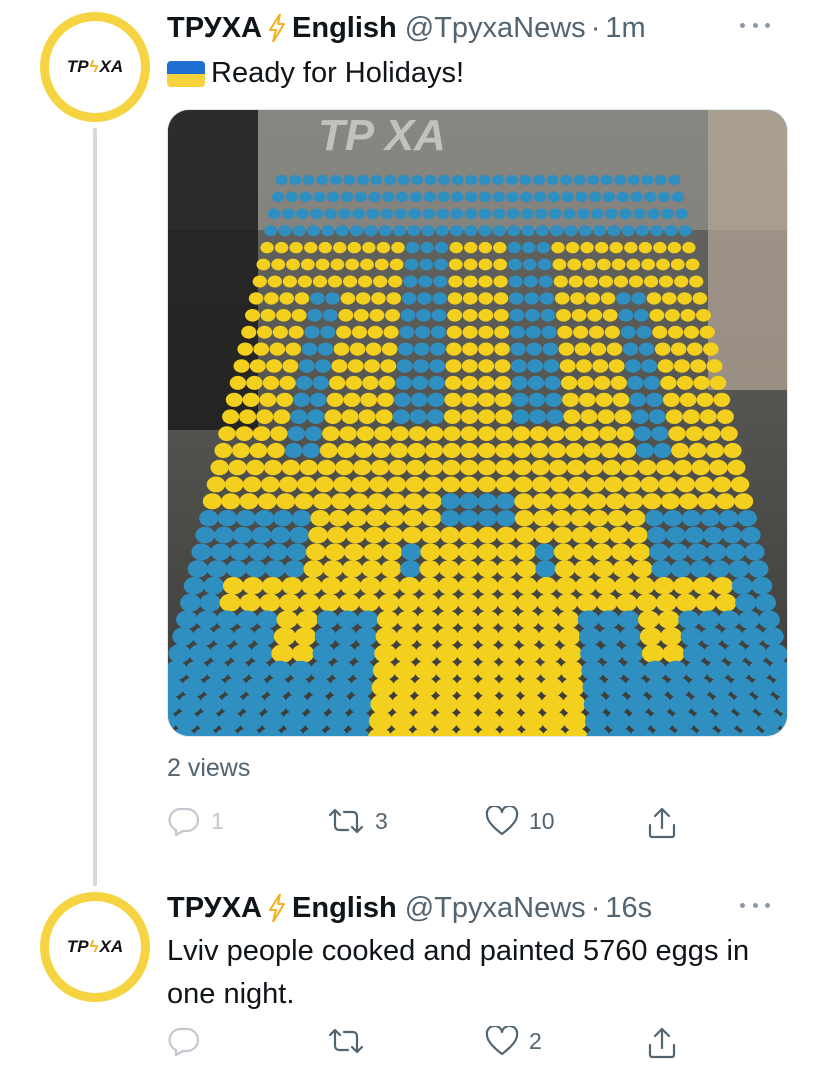  I want to click on retweet-count: 3, so click(381, 820).